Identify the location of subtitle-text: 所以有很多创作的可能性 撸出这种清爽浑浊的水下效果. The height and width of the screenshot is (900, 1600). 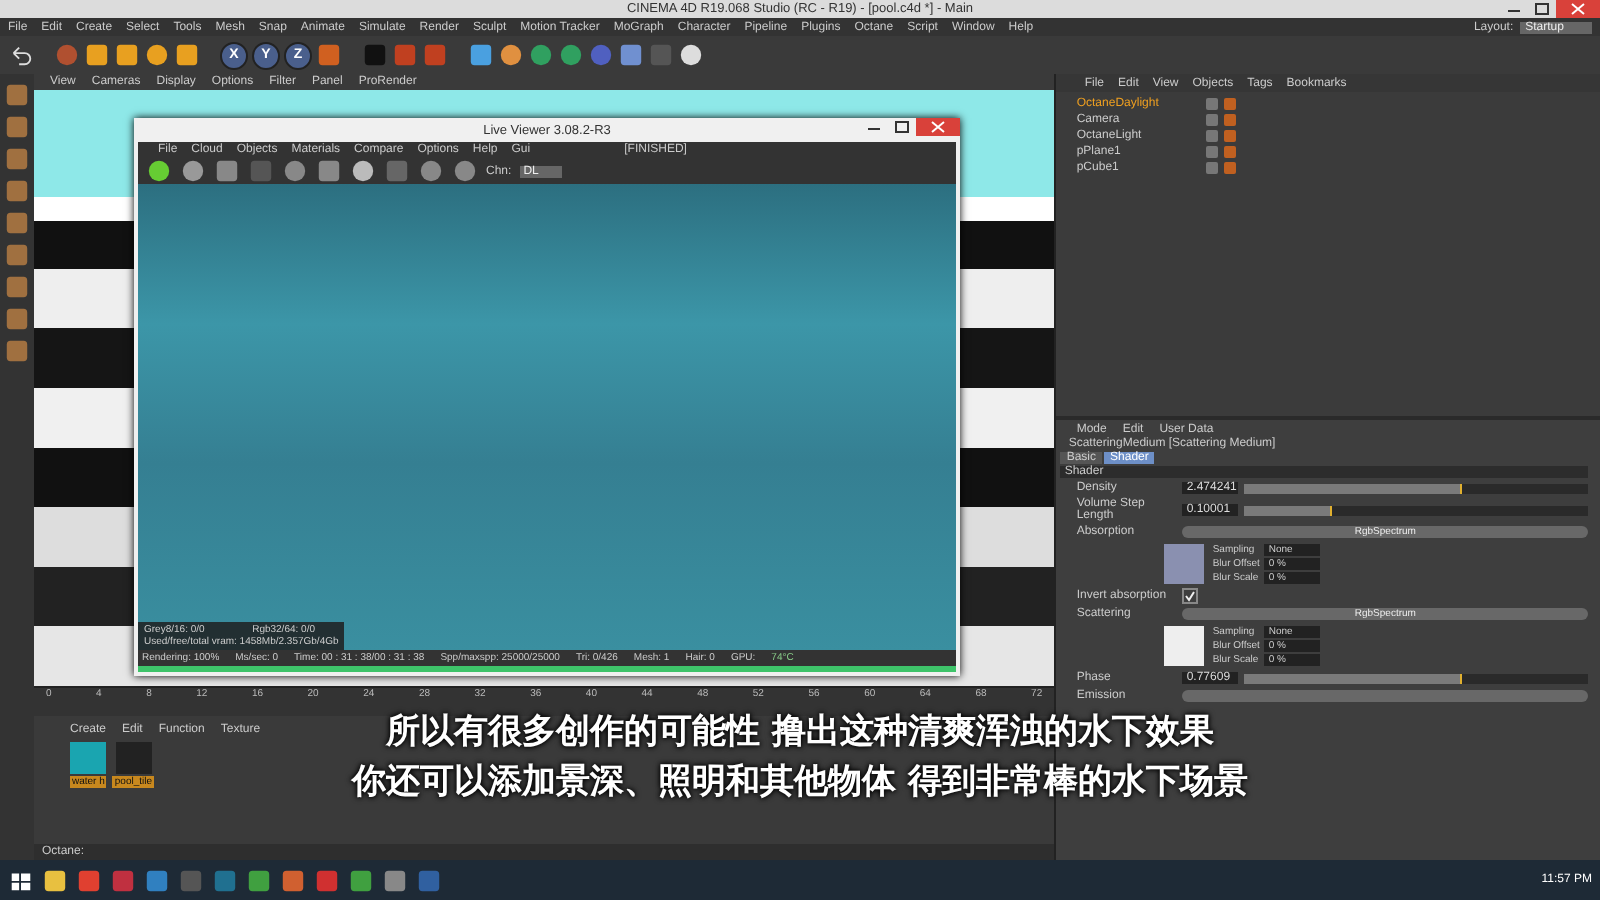
(800, 732).